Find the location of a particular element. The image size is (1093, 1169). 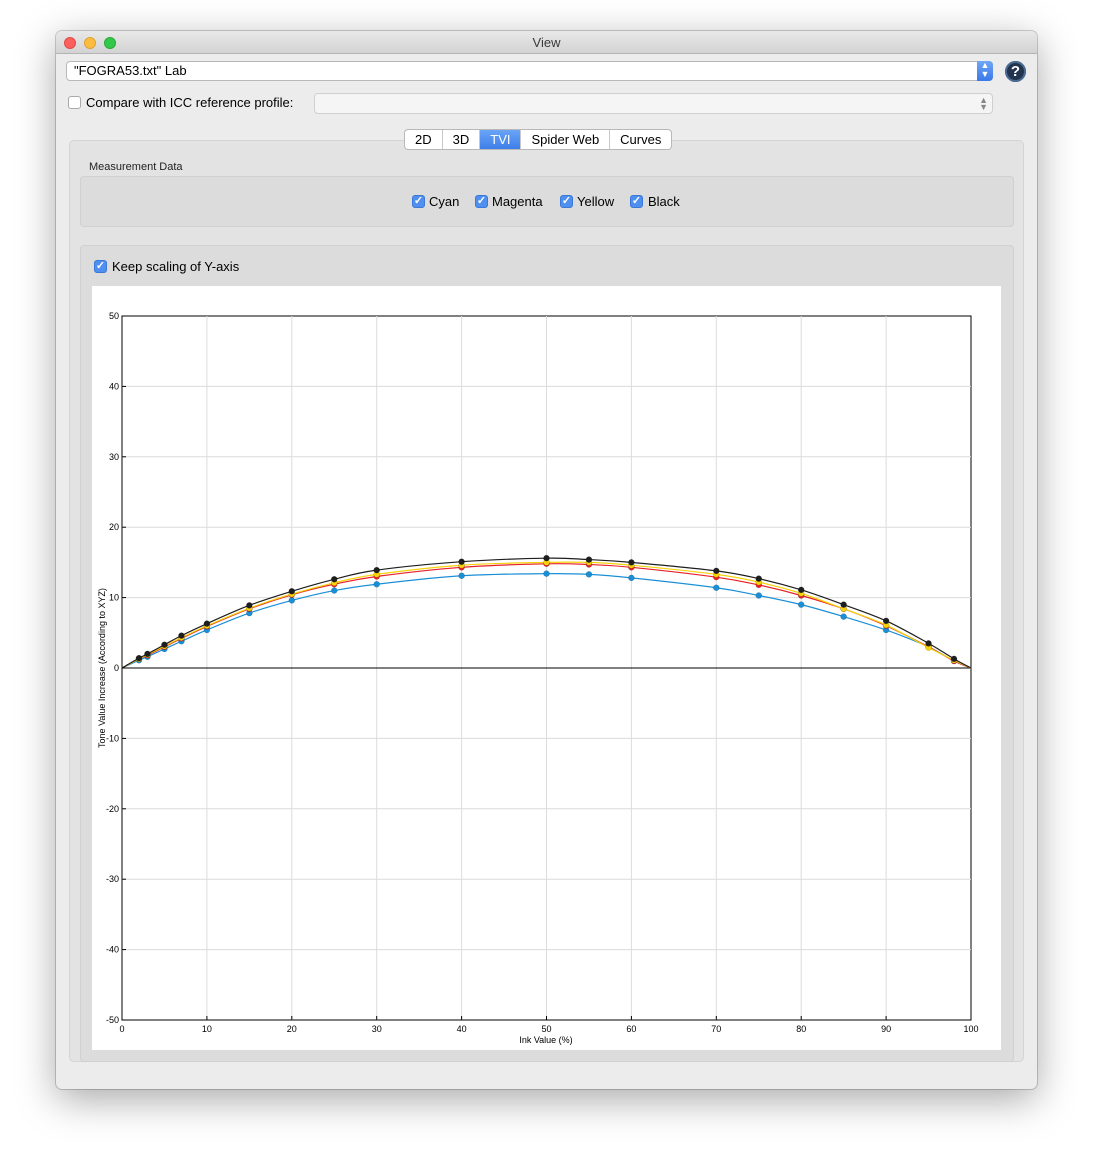

reference-profile-select: ▲ ▼ is located at coordinates (653, 103).